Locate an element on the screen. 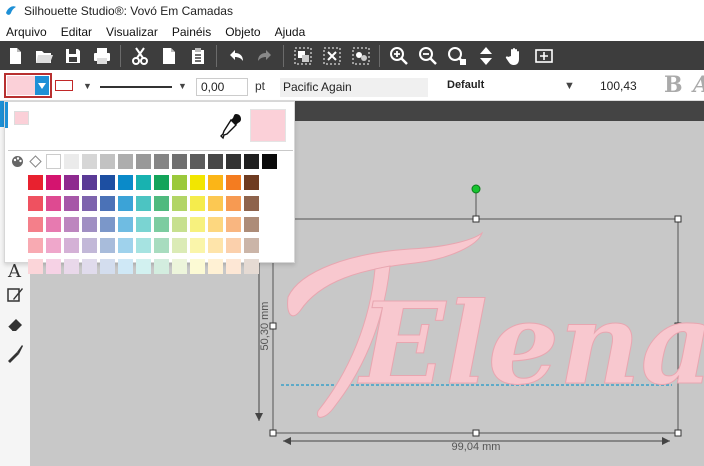  design-text: Elena is located at coordinates (530, 345).